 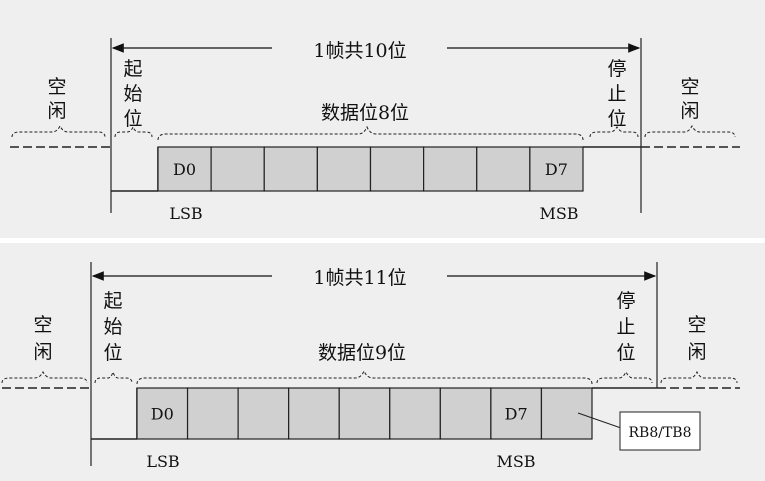 What do you see at coordinates (660, 433) in the screenshot?
I see `ninth-bit-callout-label: RB8/TB8` at bounding box center [660, 433].